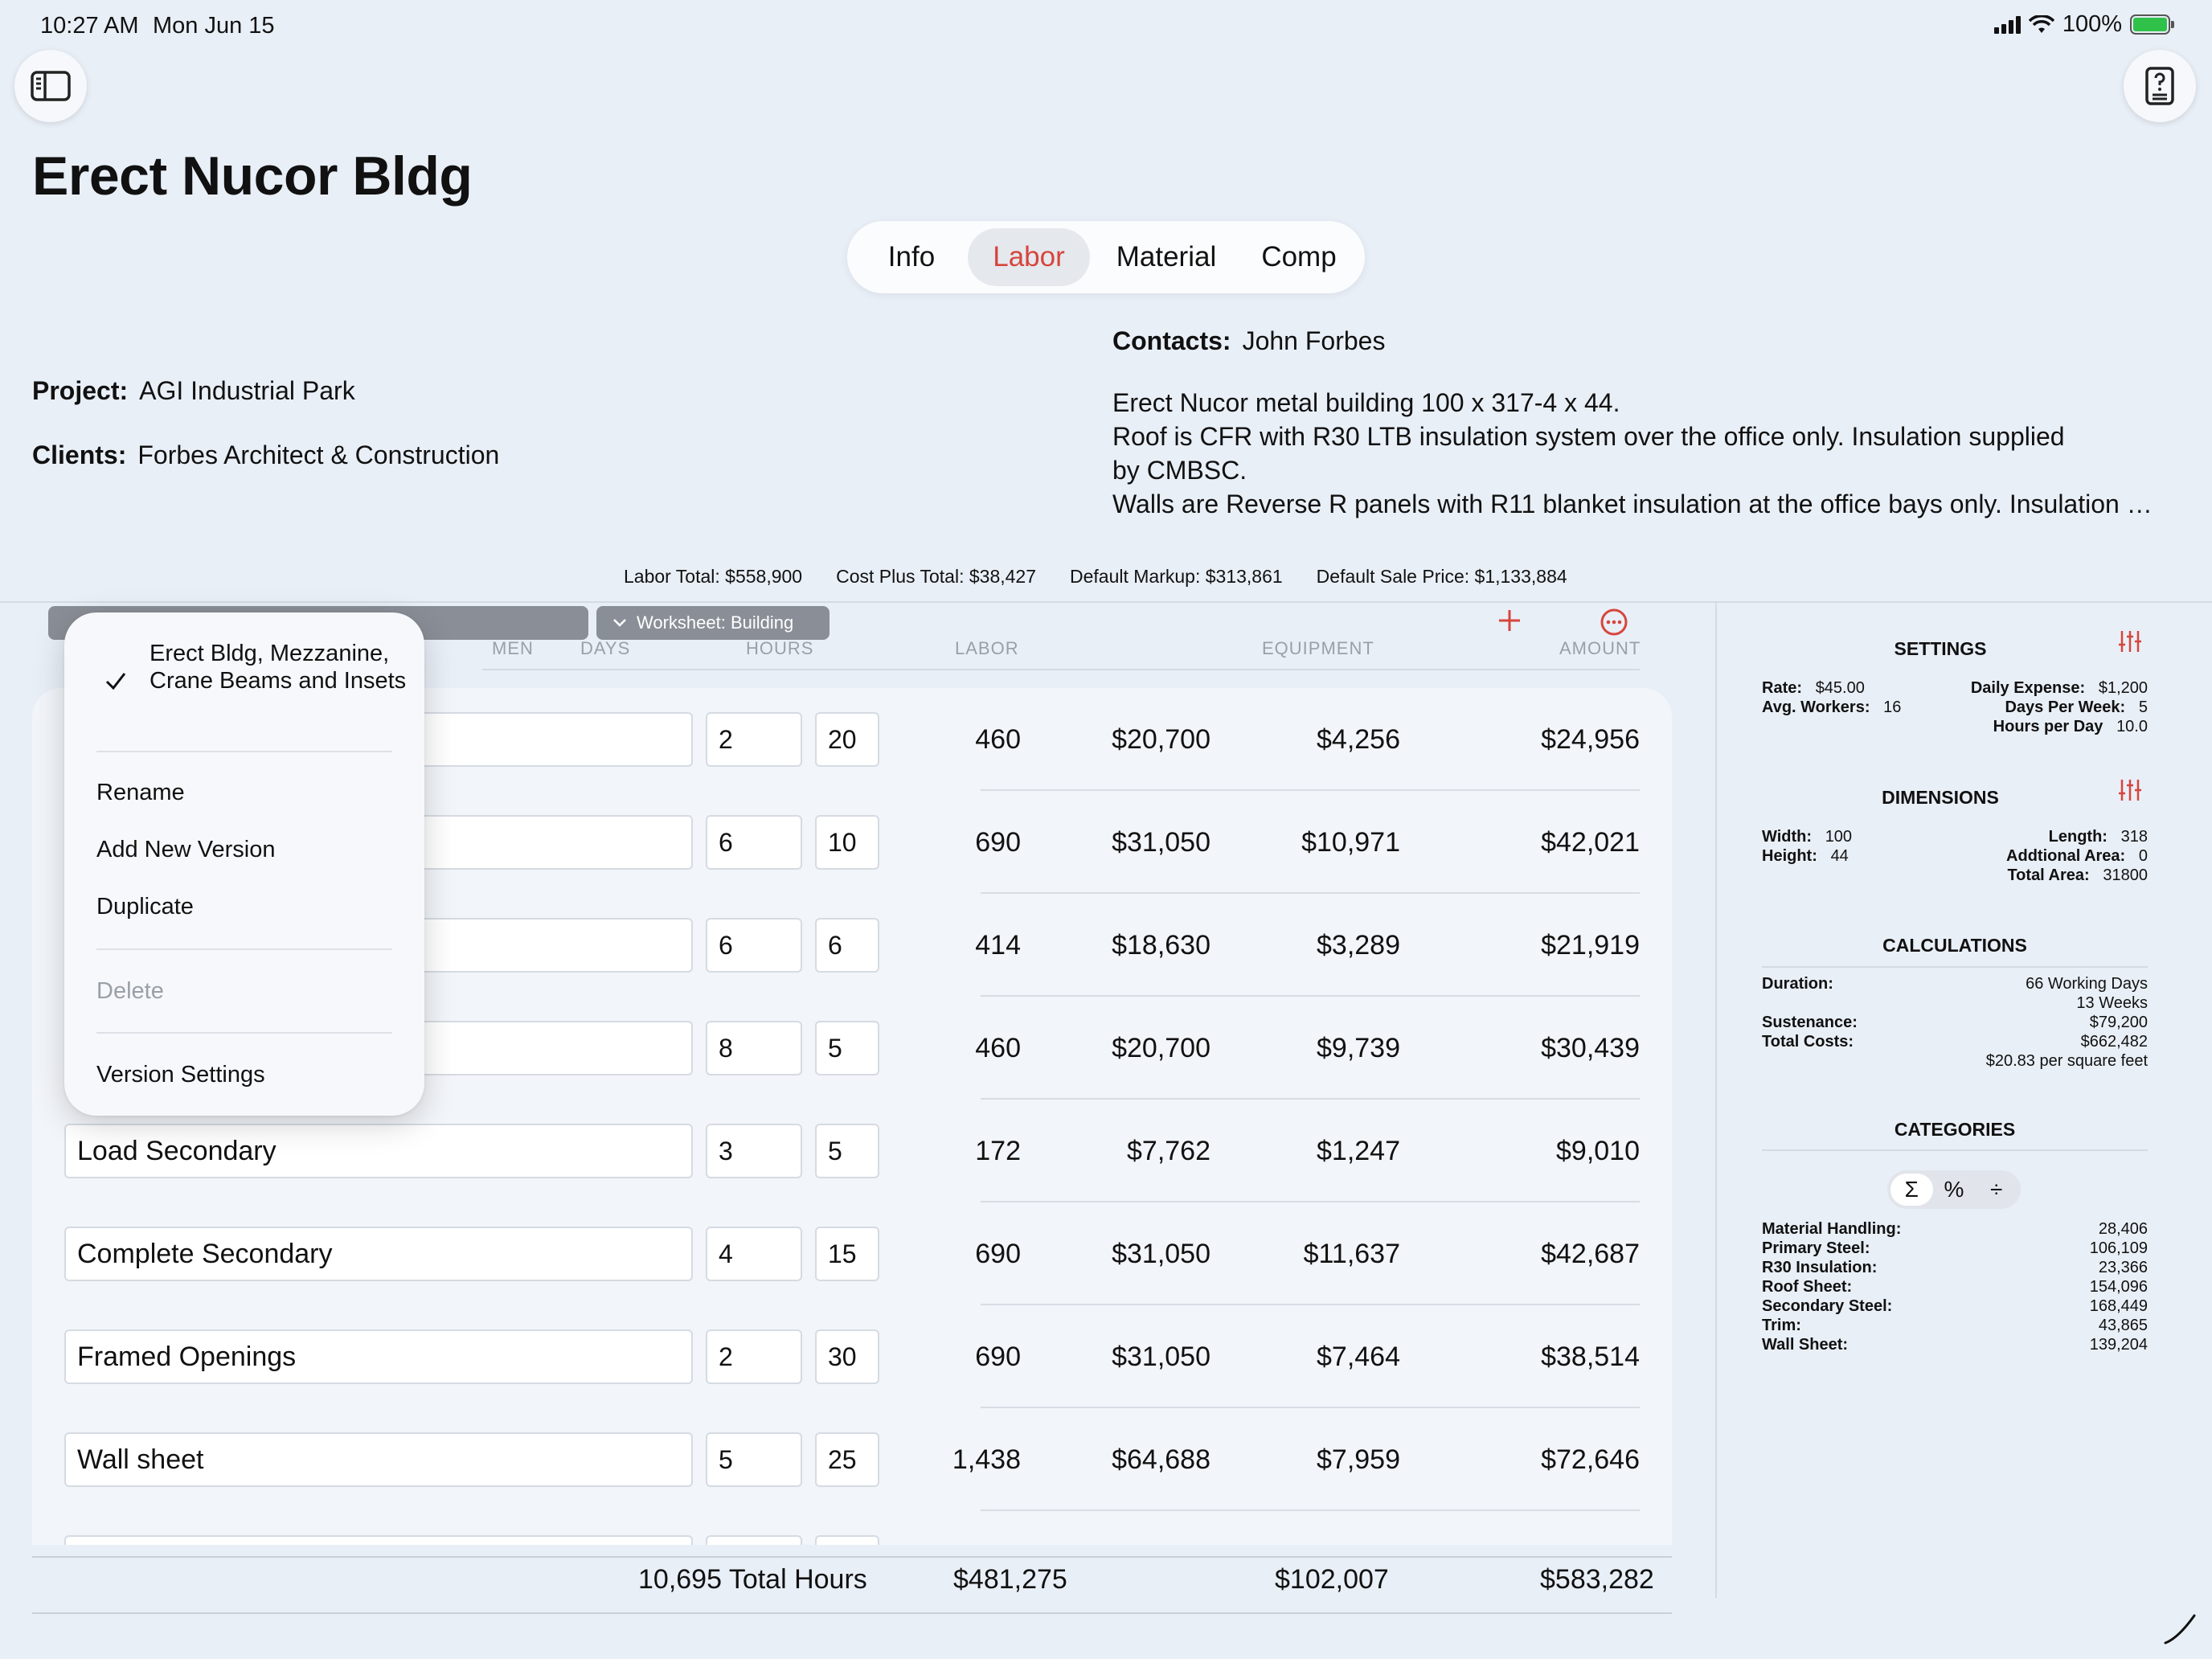 This screenshot has width=2212, height=1659. What do you see at coordinates (378, 1540) in the screenshot?
I see `task-name-field` at bounding box center [378, 1540].